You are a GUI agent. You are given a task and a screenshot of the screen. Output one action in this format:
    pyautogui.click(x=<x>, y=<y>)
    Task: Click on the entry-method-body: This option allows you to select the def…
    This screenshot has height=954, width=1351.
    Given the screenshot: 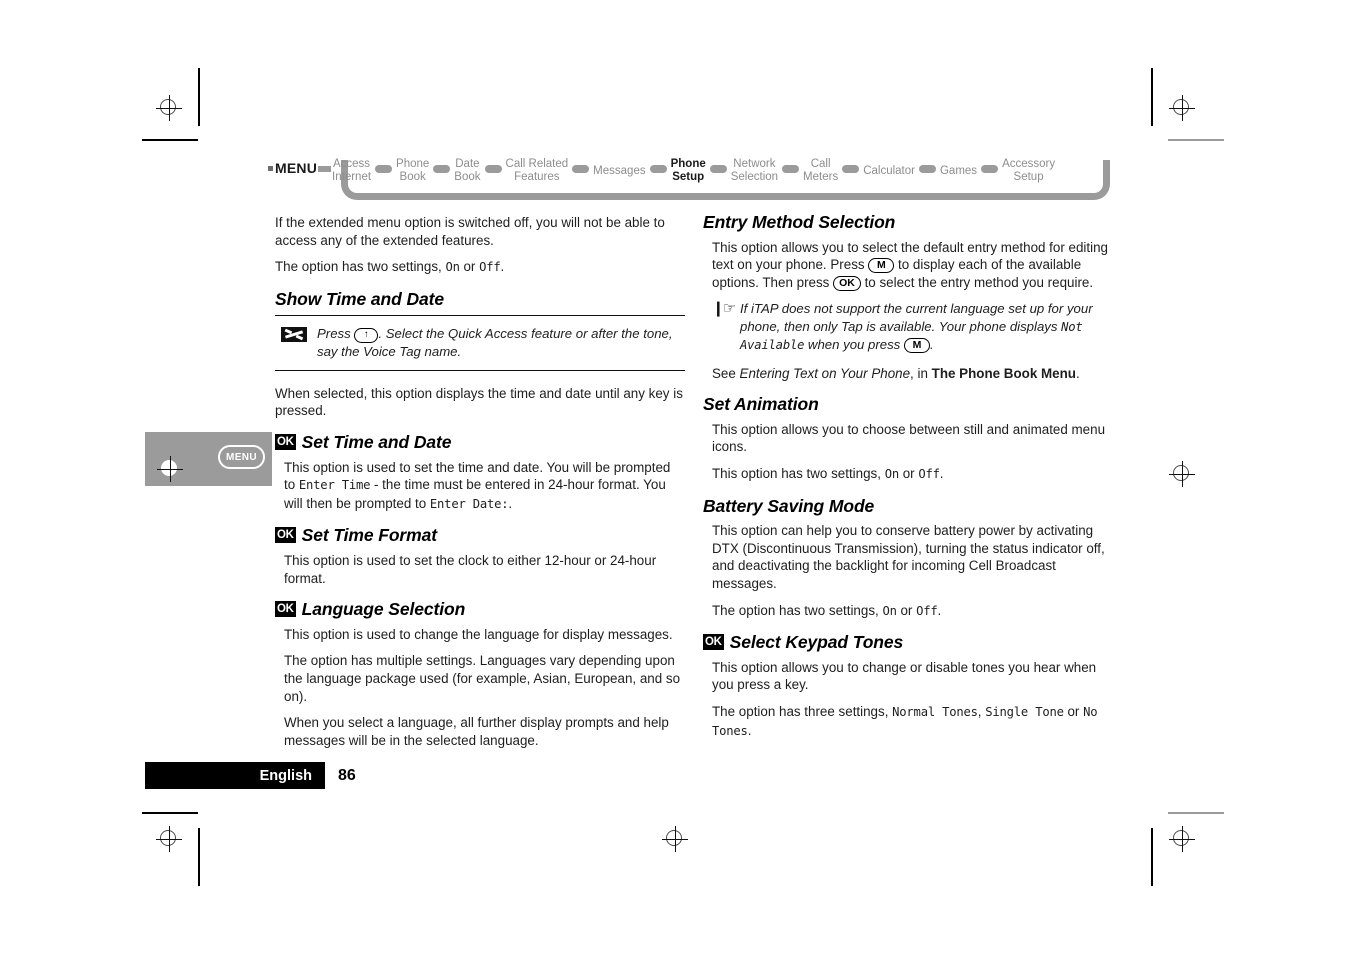 What is the action you would take?
    pyautogui.click(x=910, y=265)
    